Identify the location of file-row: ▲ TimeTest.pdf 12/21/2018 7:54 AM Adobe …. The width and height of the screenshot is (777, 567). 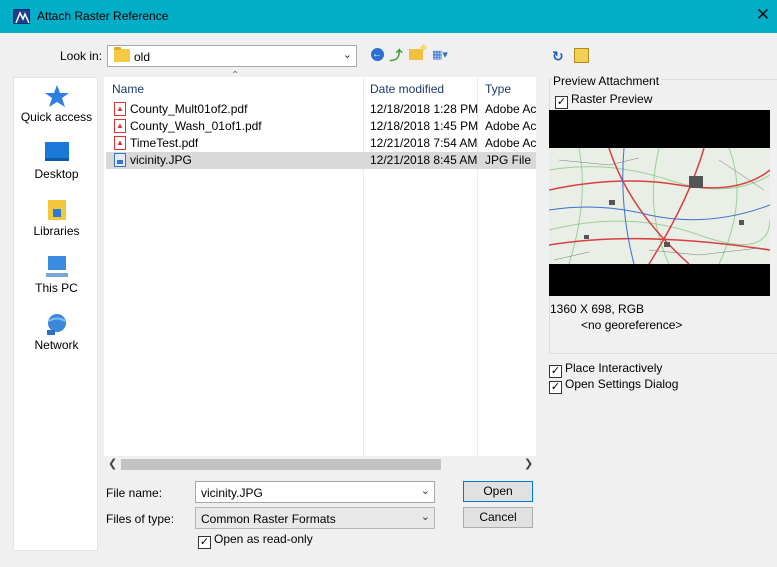
(321, 143).